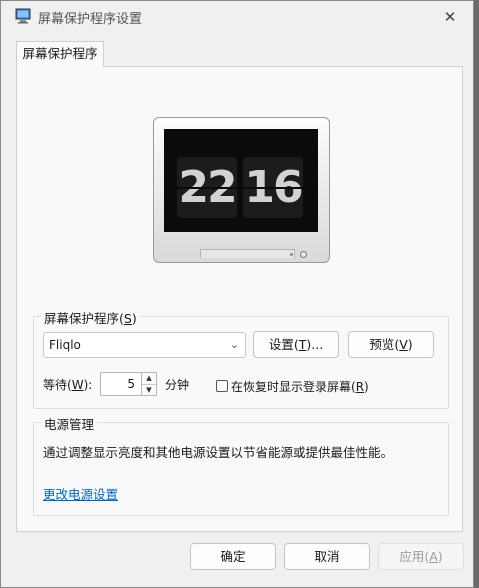 The height and width of the screenshot is (588, 479). What do you see at coordinates (69, 423) in the screenshot?
I see `power-group-label: 电源管理` at bounding box center [69, 423].